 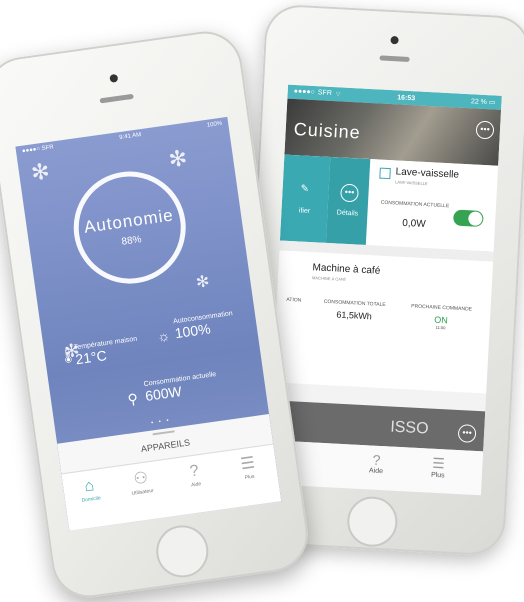 I want to click on edit-label: ifier, so click(x=304, y=211).